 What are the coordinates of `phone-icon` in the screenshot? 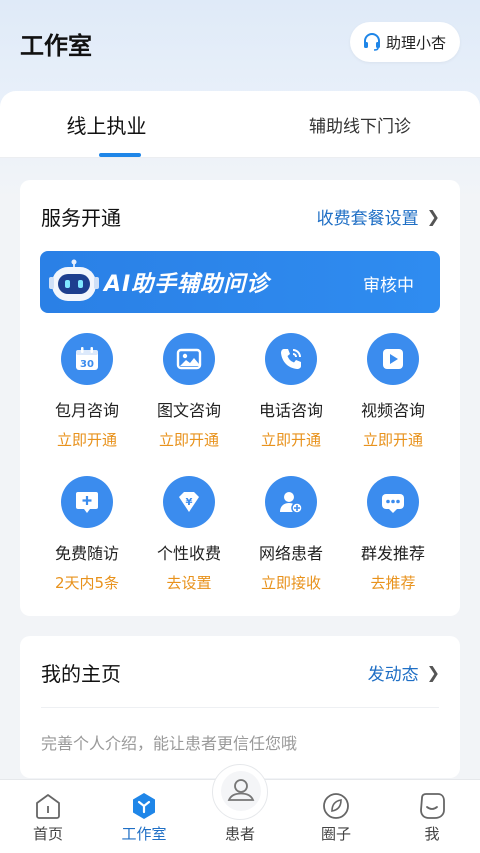 It's located at (291, 359).